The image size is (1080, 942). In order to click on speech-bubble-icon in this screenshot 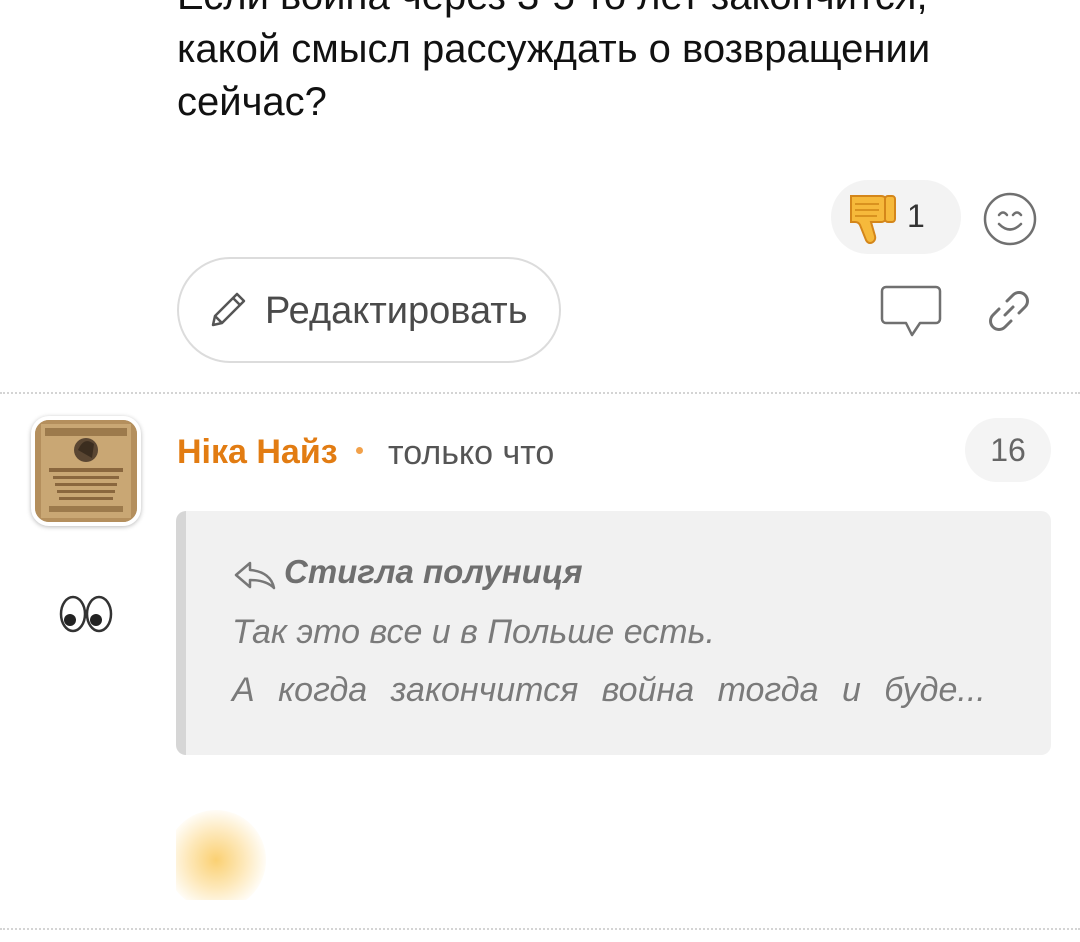, I will do `click(911, 312)`.